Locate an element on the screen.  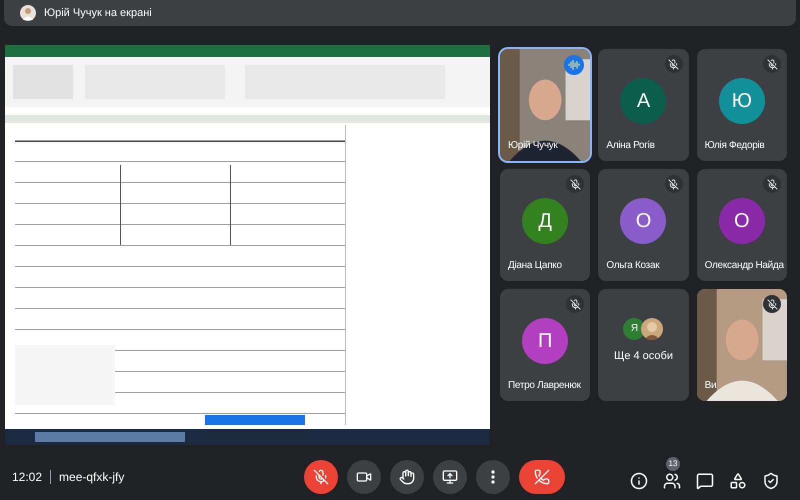
more-participants-label: Ще 4 особи is located at coordinates (643, 356).